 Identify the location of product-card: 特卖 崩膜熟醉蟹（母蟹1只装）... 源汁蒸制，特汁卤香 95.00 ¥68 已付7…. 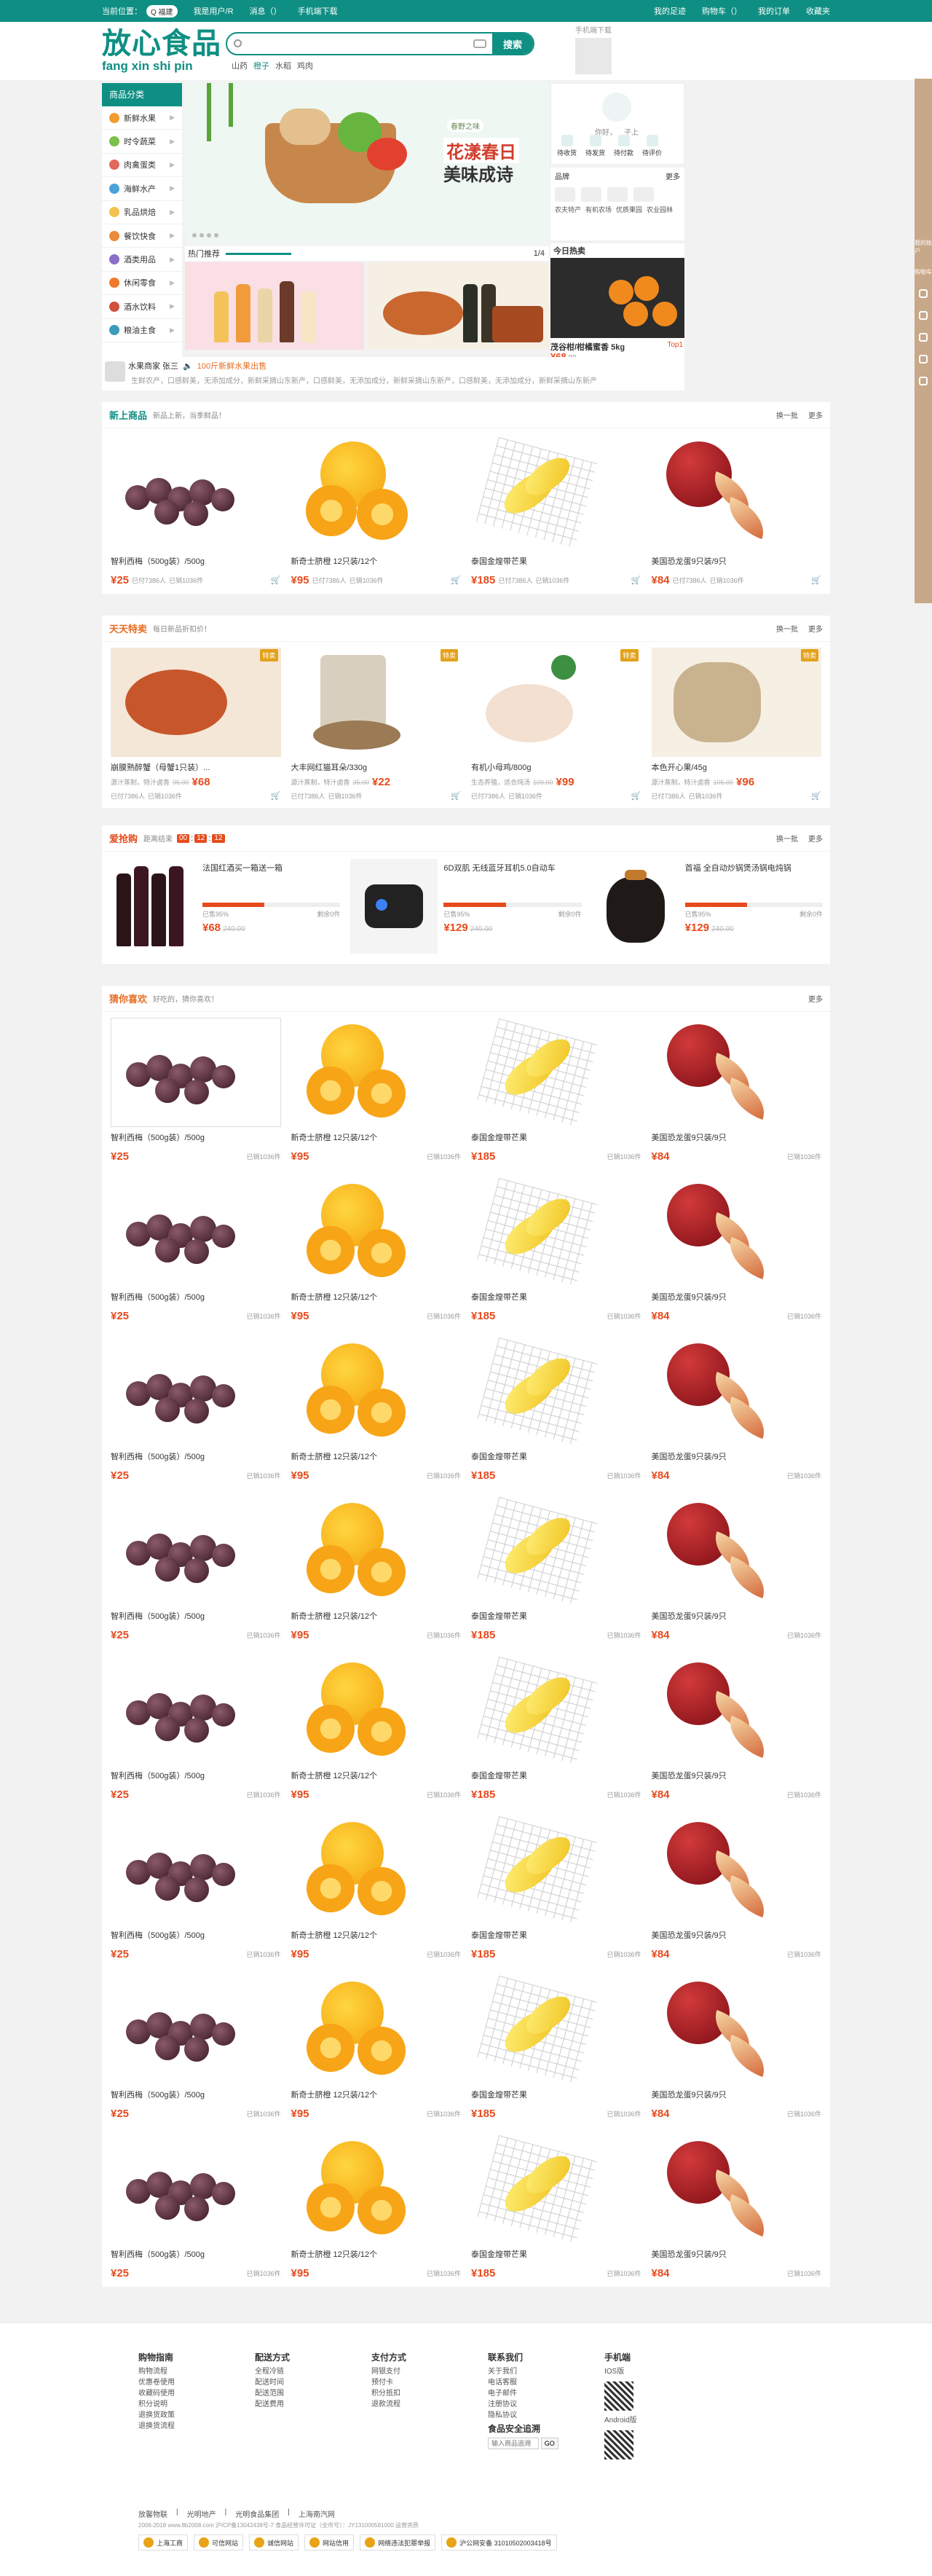
(196, 724).